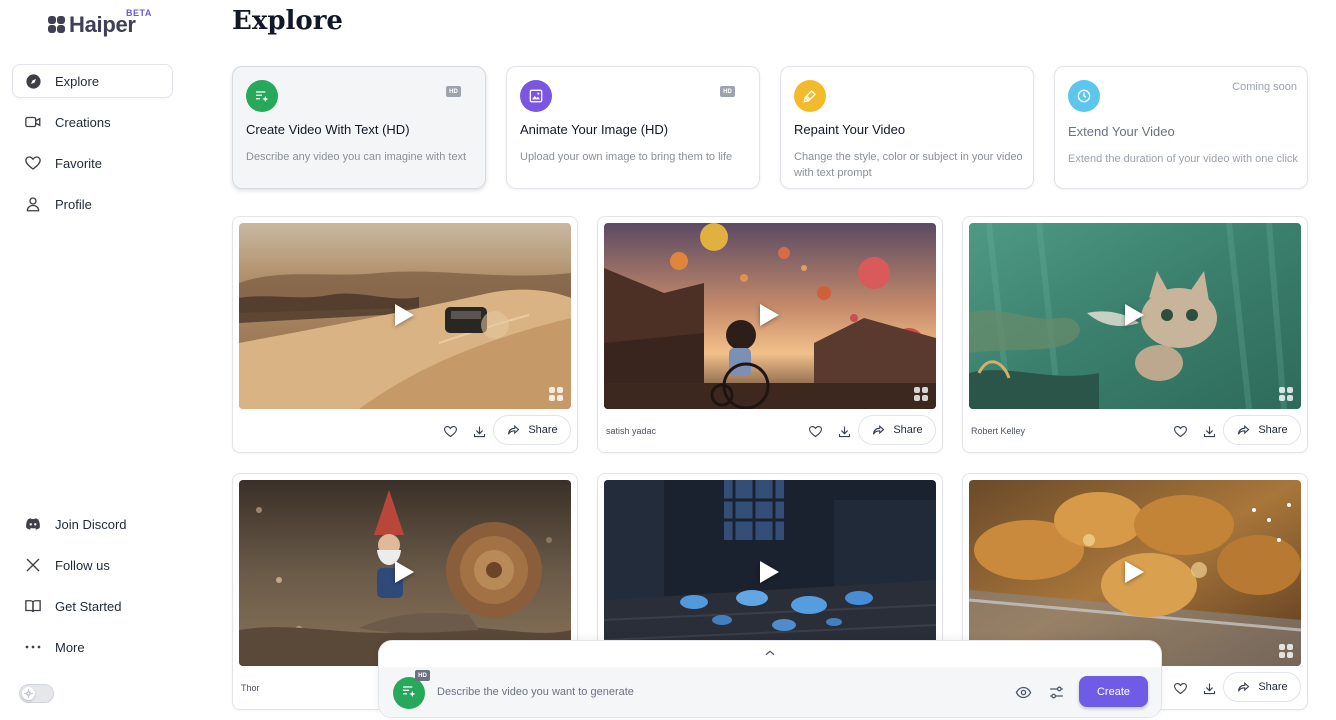 The width and height of the screenshot is (1336, 720). What do you see at coordinates (594, 129) in the screenshot?
I see `feature-title: Animate Your Image (HD)` at bounding box center [594, 129].